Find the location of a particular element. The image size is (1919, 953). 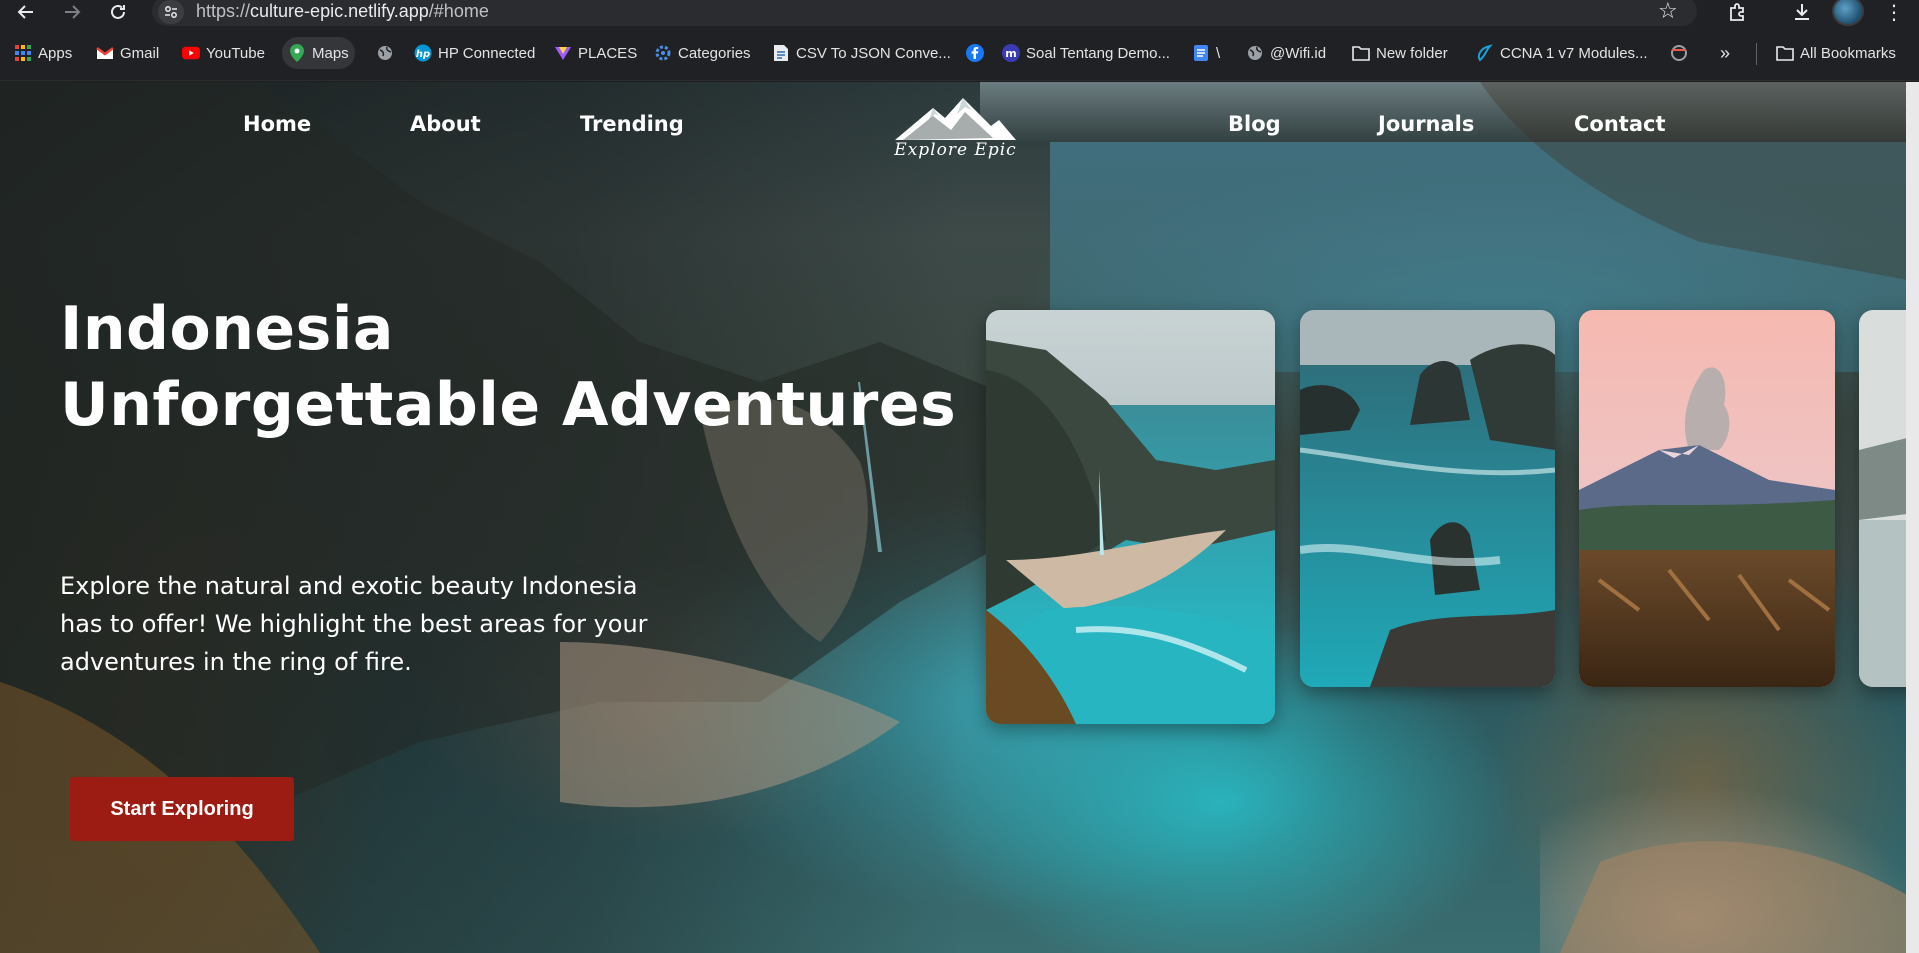

destination-card-volcano is located at coordinates (1707, 498).